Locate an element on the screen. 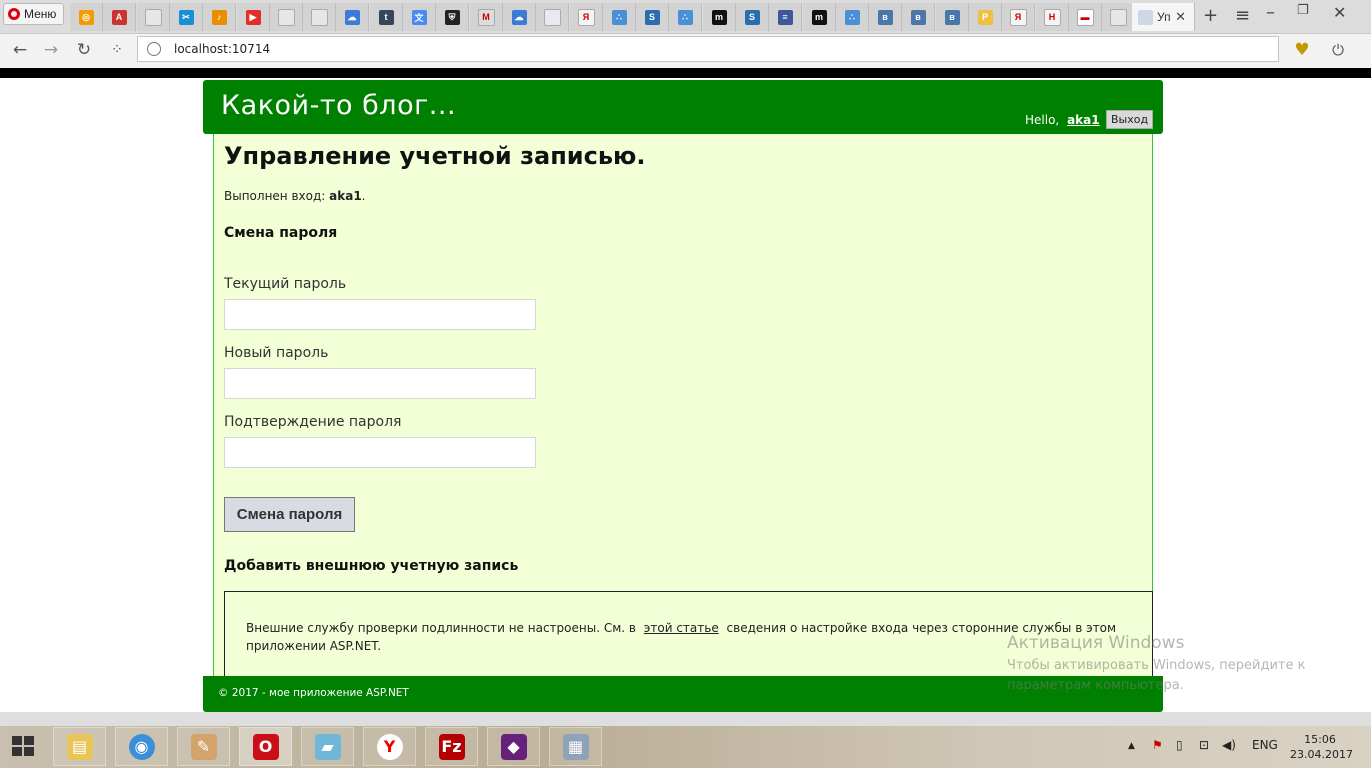 The image size is (1371, 768). heart-icon: ♥ is located at coordinates (1302, 50).